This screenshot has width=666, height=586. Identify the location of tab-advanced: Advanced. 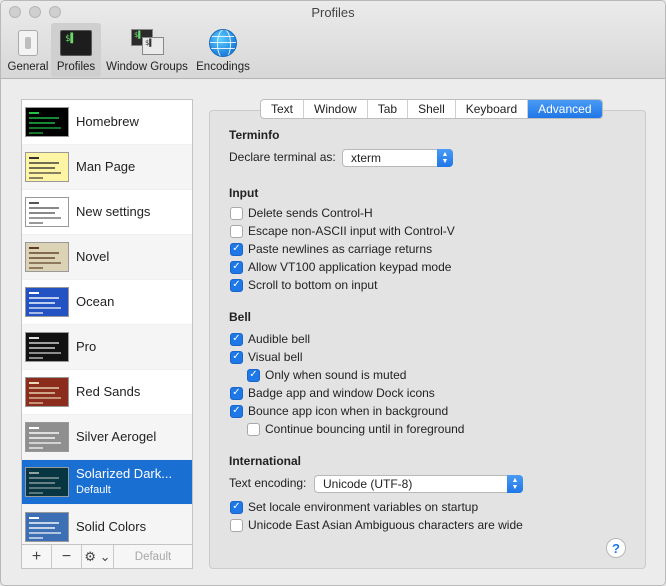
(565, 109).